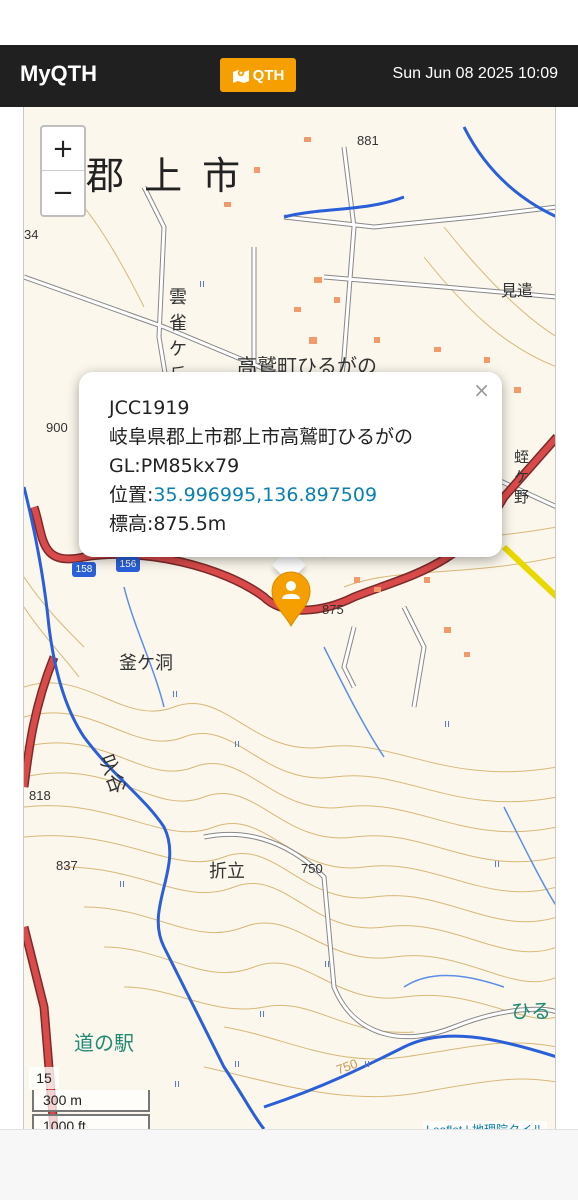 This screenshot has height=1200, width=578. Describe the element at coordinates (289, 1164) in the screenshot. I see `bottom-bar` at that location.